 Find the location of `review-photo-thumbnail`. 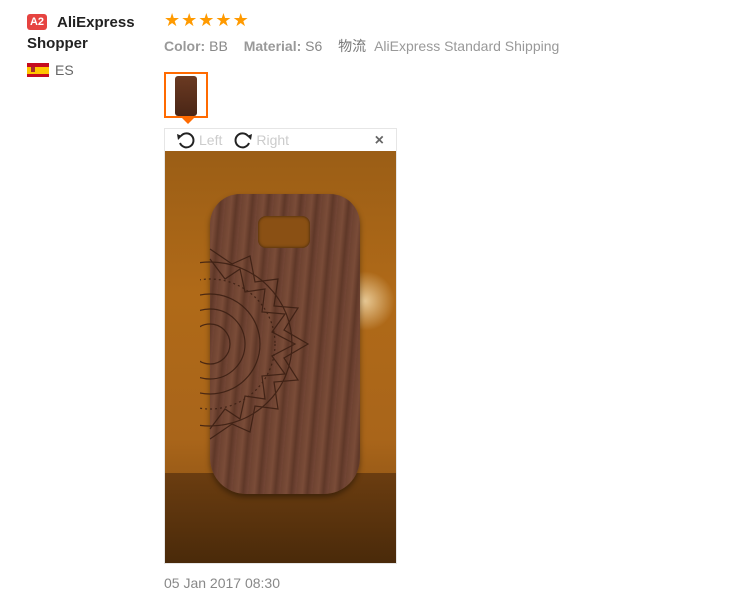

review-photo-thumbnail is located at coordinates (186, 95).